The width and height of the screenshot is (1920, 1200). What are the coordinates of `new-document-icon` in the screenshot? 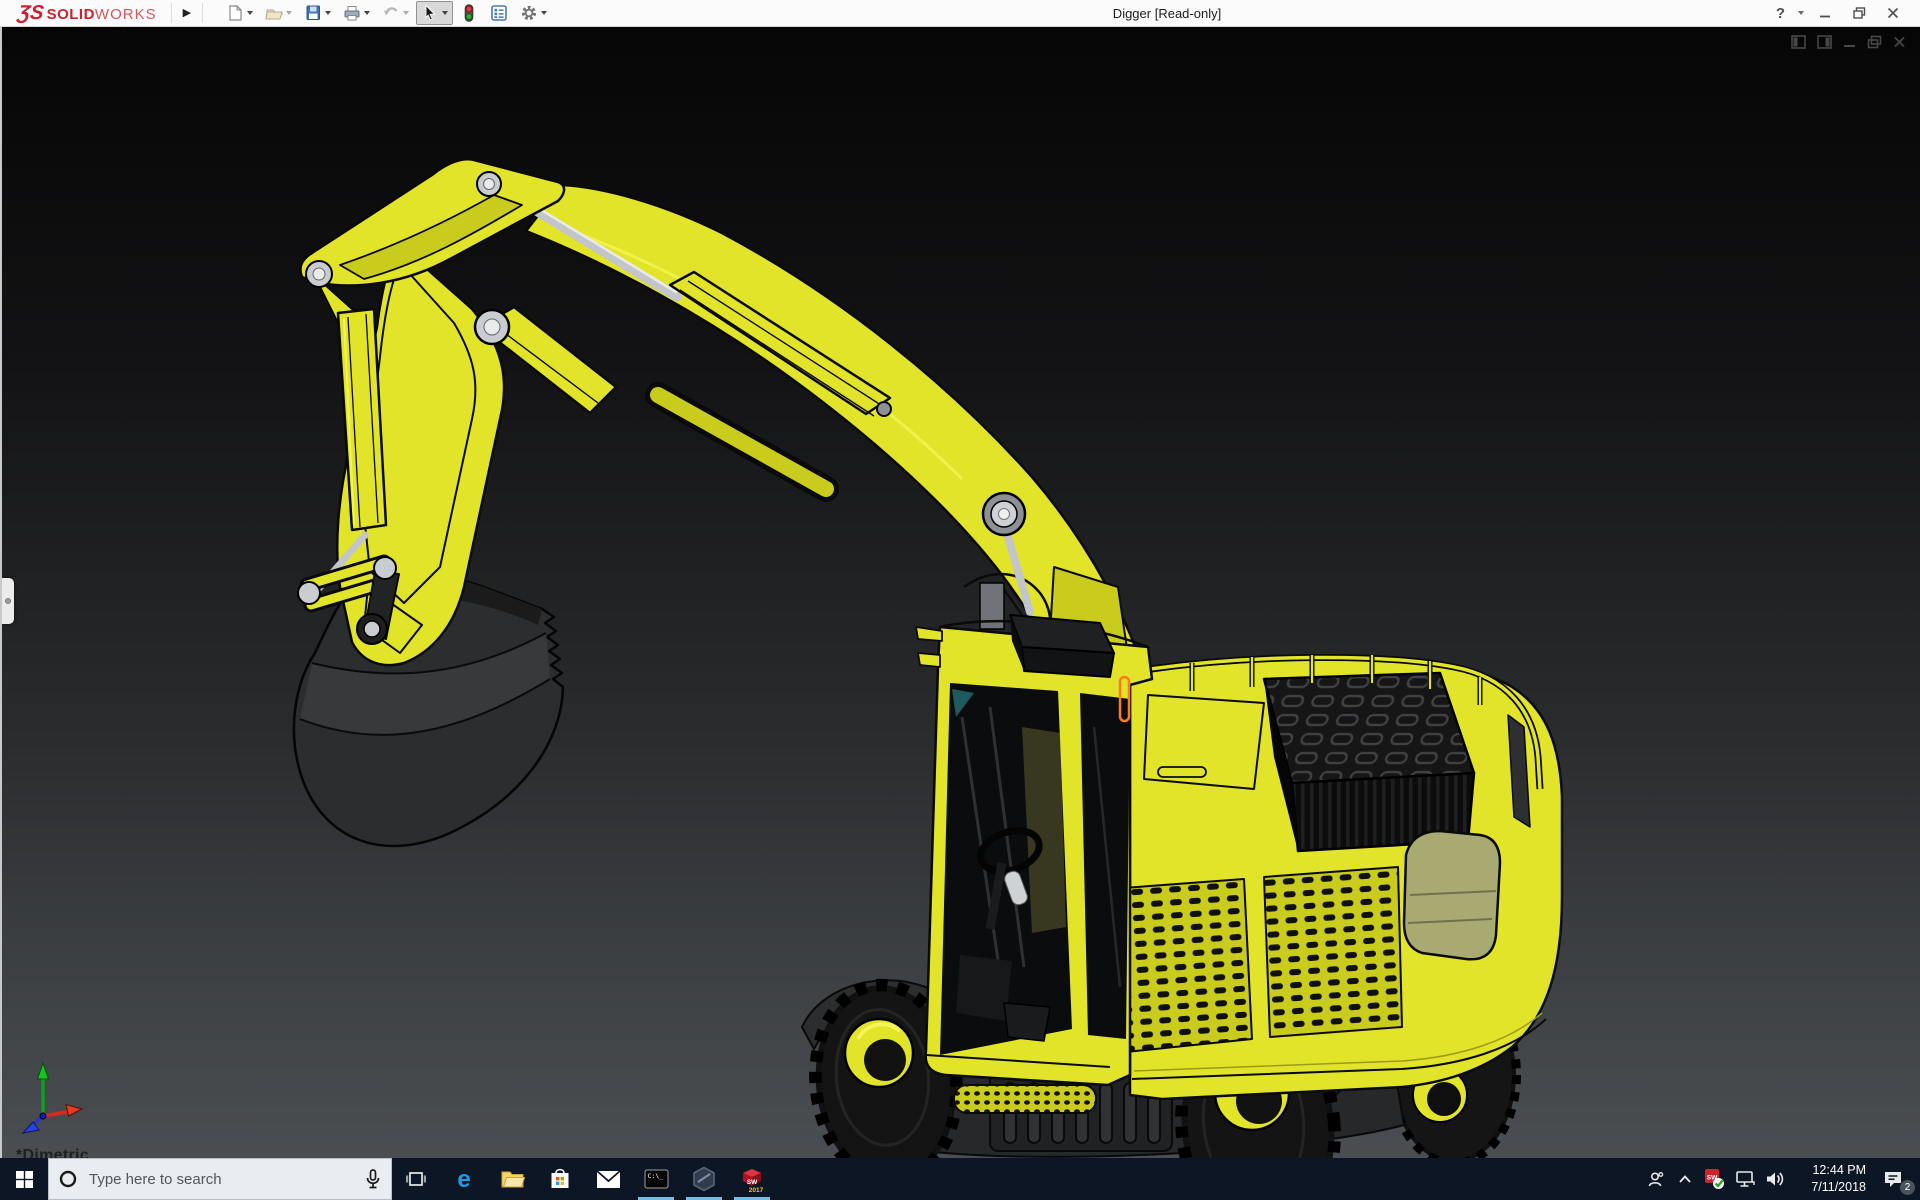 It's located at (236, 12).